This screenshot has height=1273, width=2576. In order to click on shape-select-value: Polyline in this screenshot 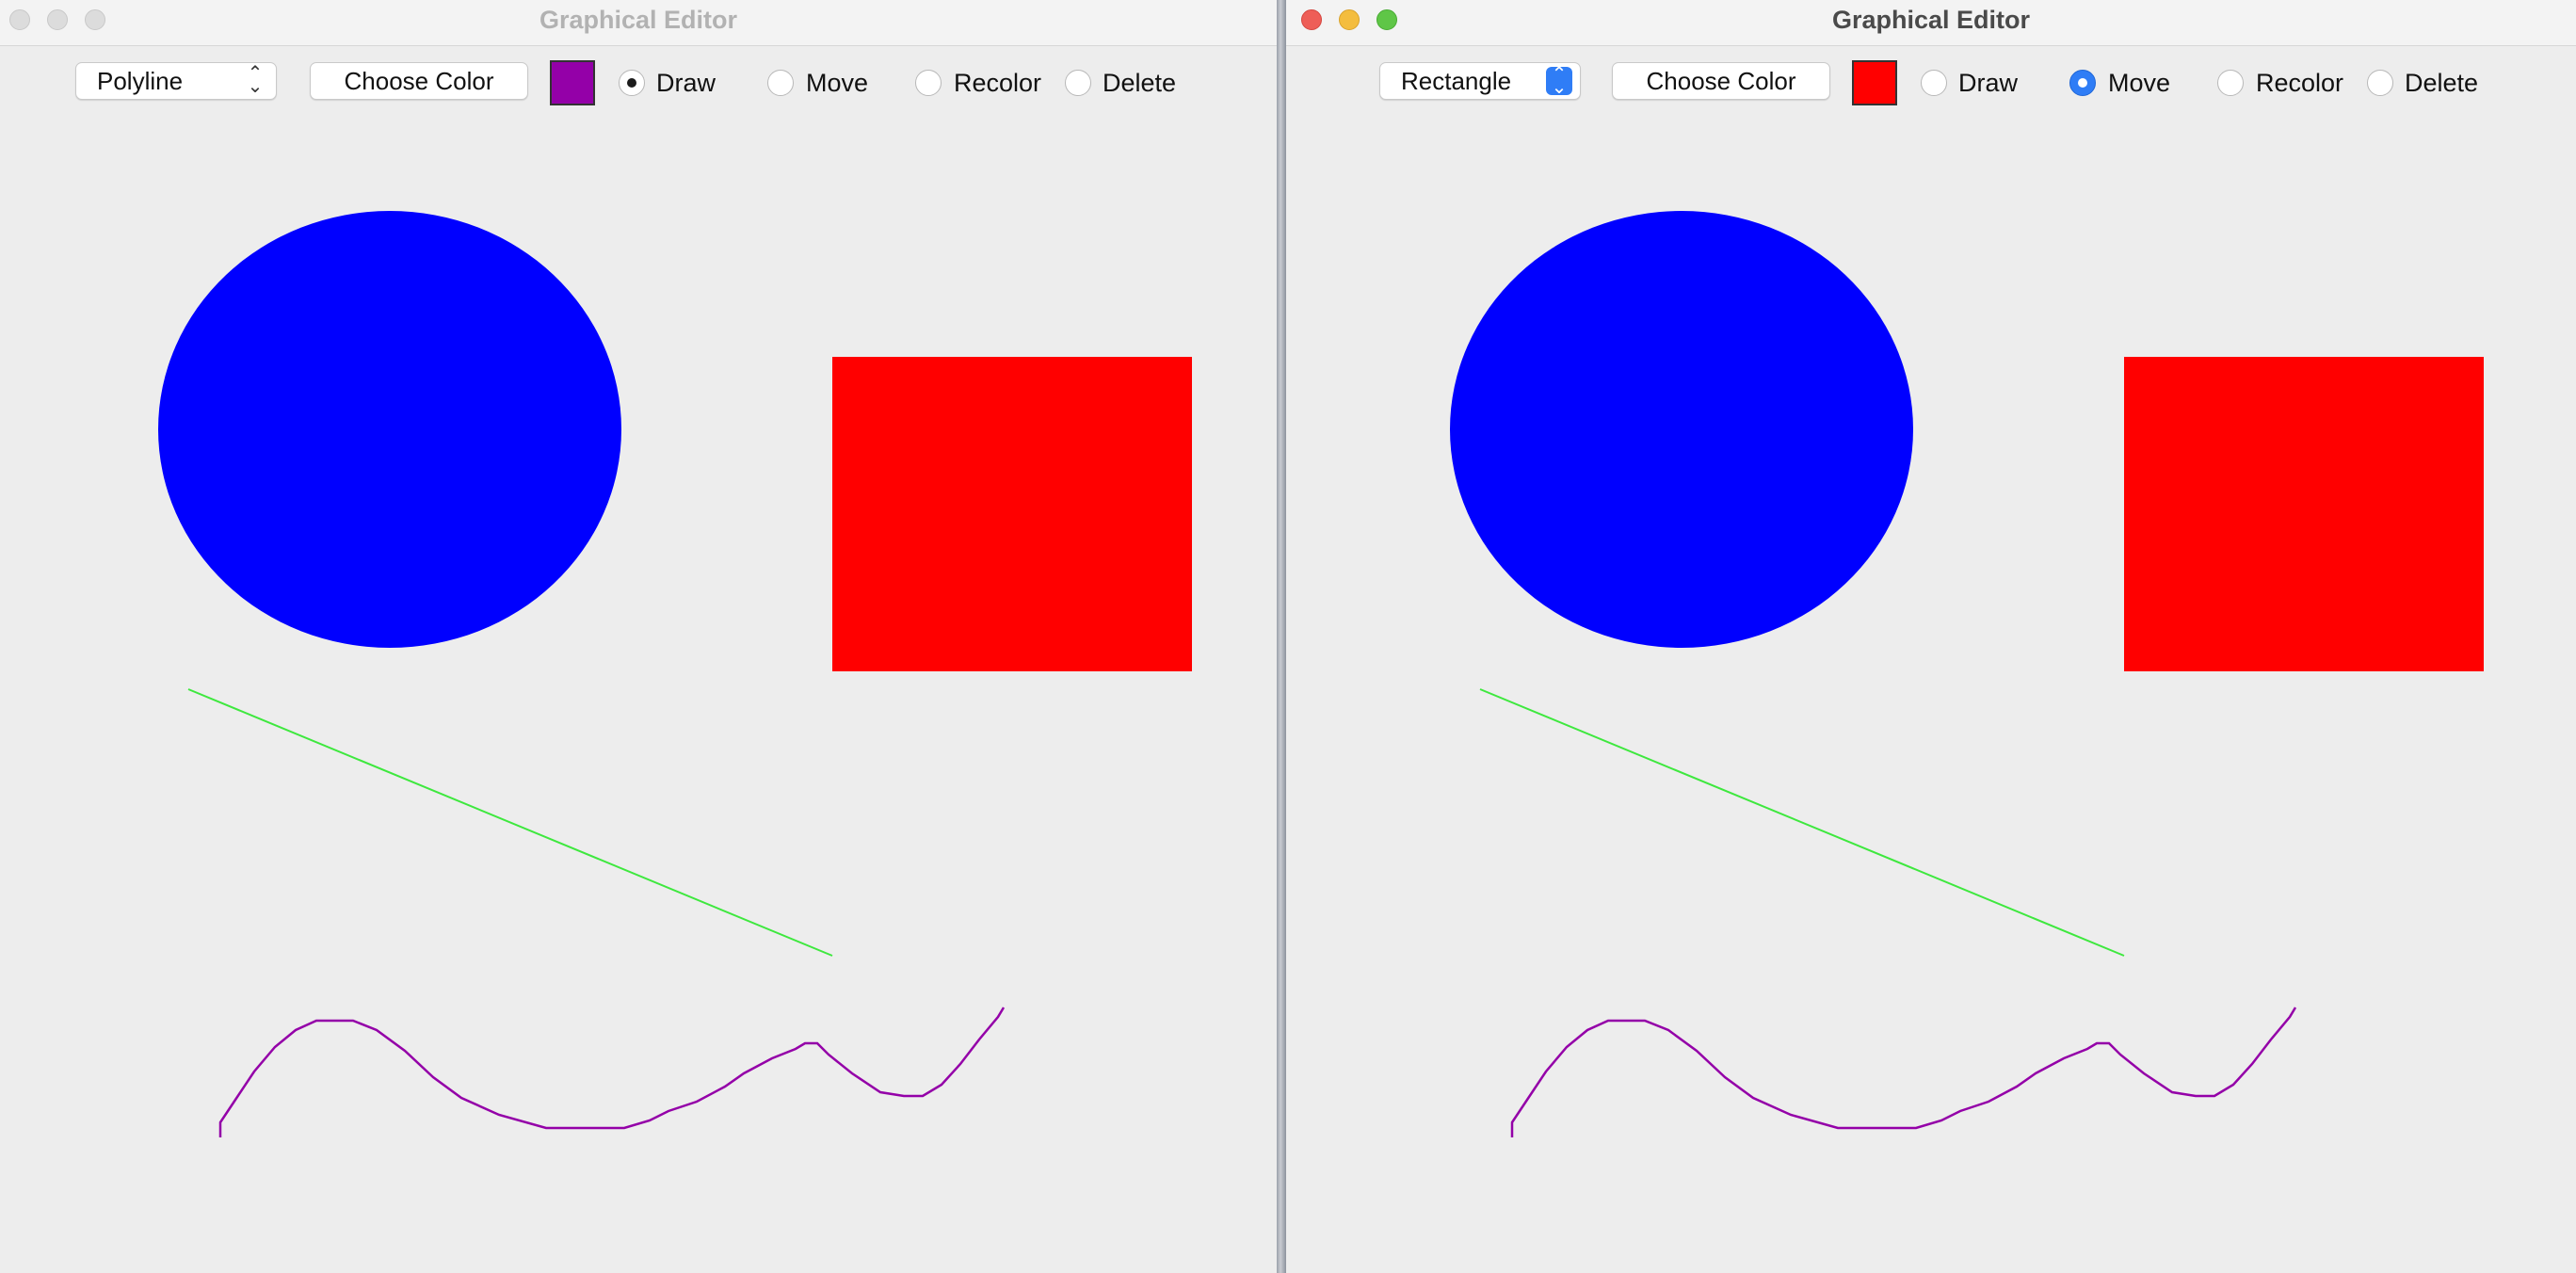, I will do `click(140, 81)`.